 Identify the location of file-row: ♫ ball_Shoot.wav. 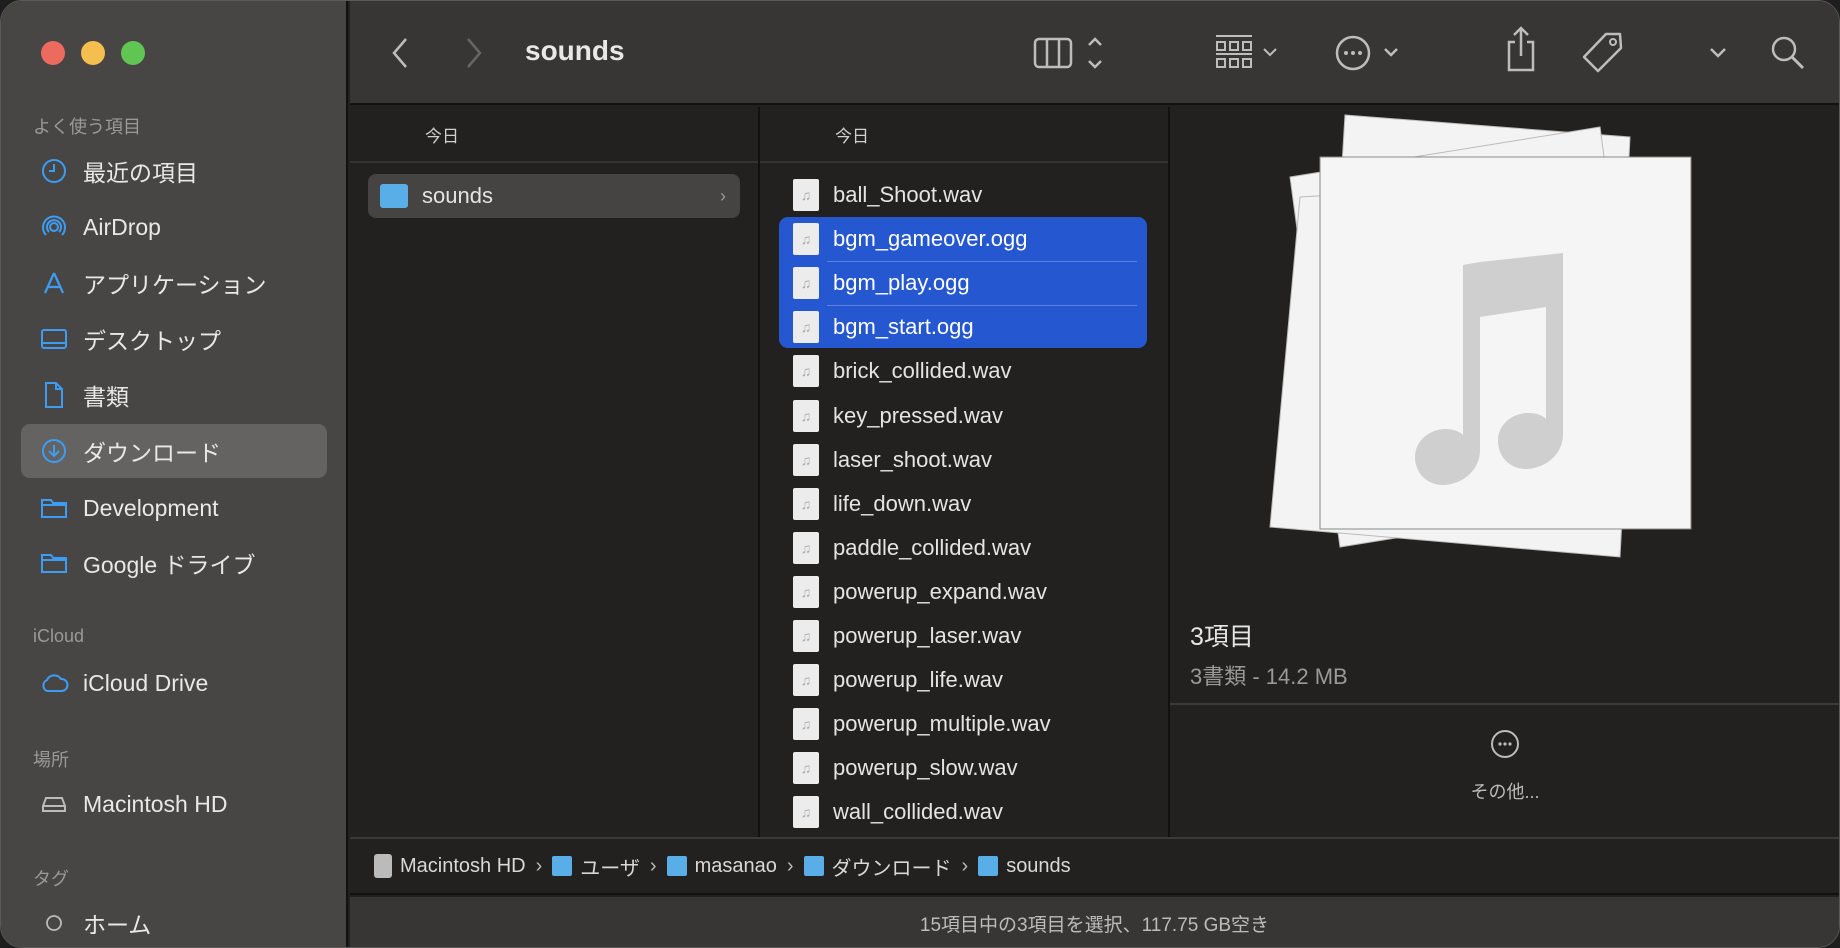
(964, 195).